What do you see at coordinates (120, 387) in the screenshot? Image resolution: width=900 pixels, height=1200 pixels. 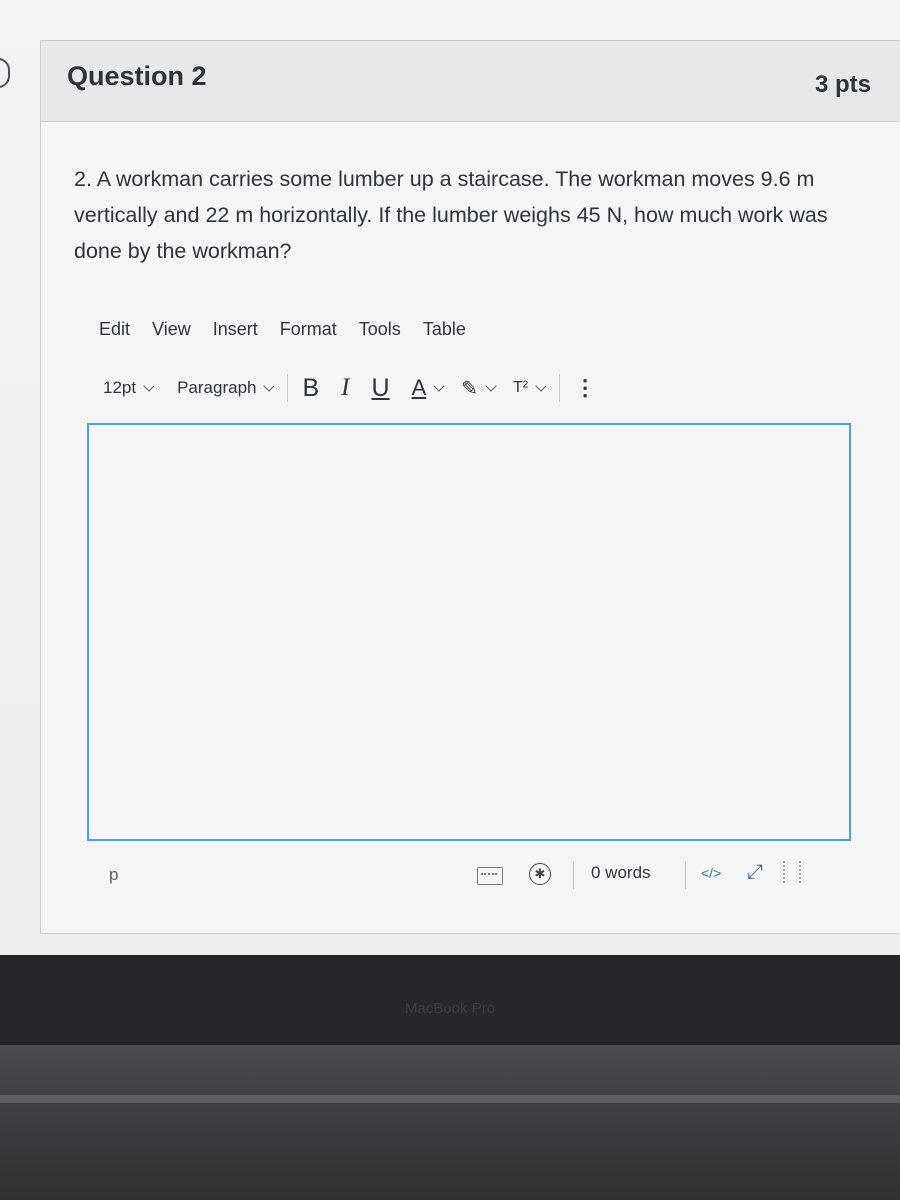 I see `font-size-value: 12pt` at bounding box center [120, 387].